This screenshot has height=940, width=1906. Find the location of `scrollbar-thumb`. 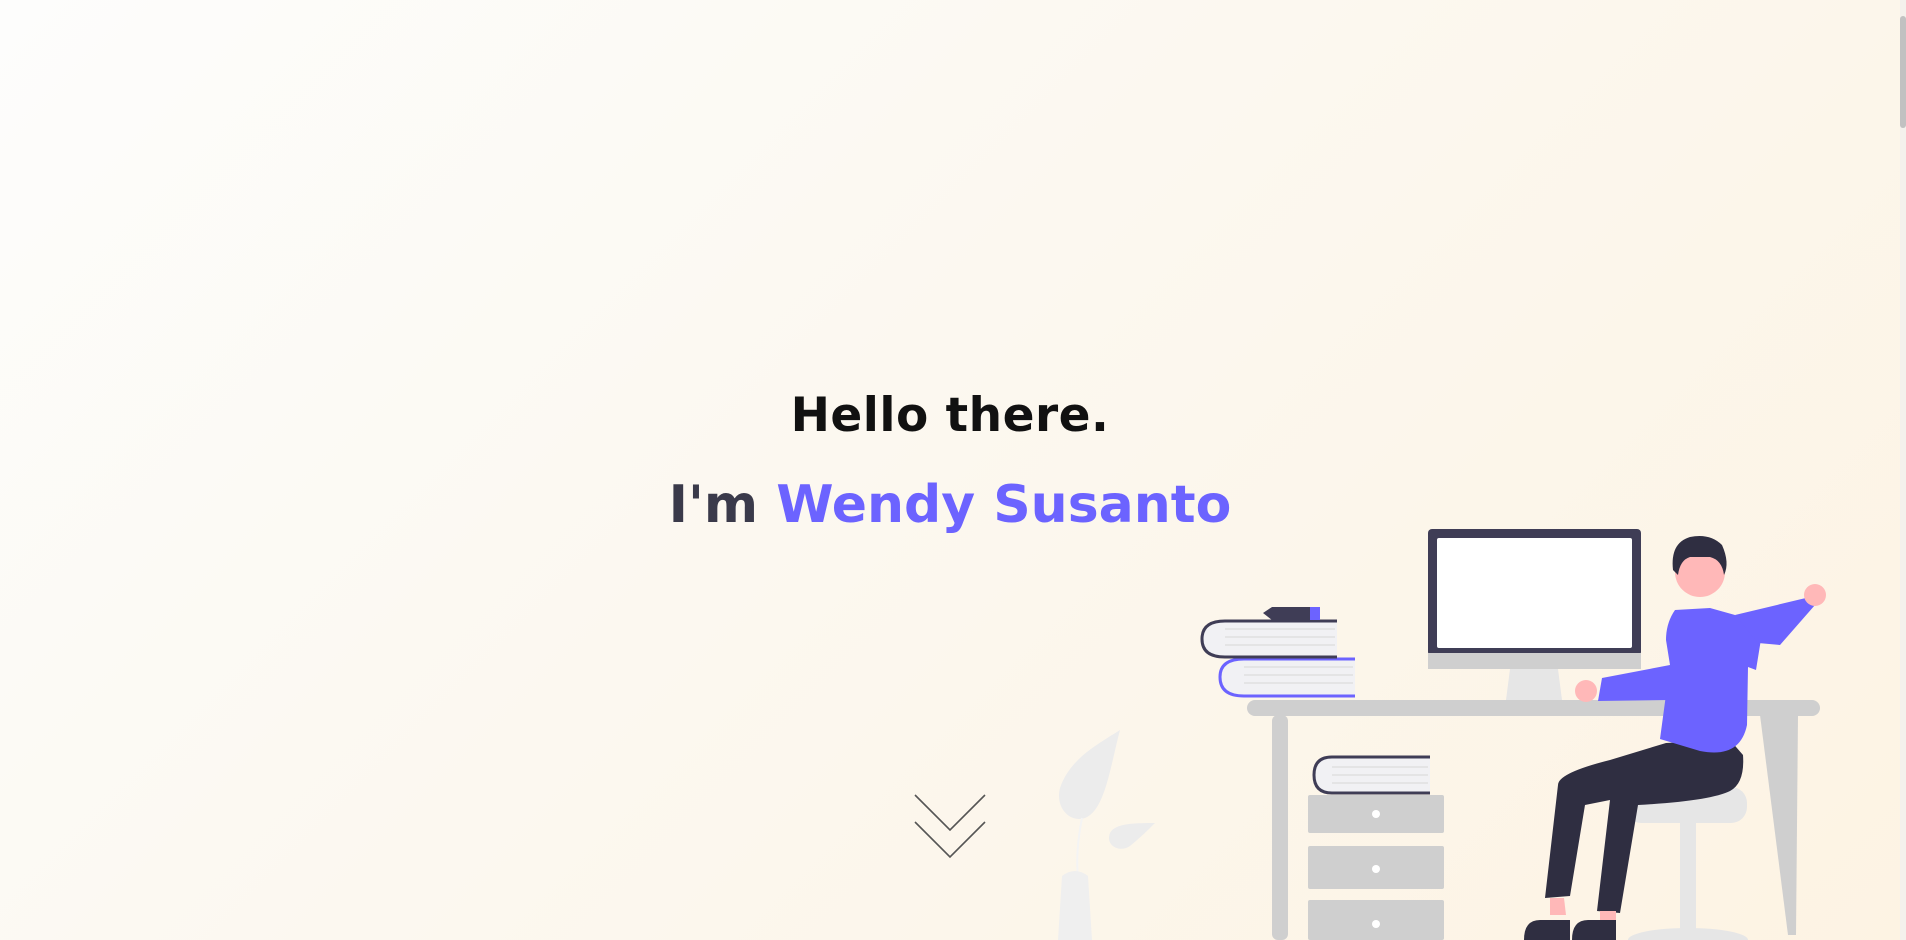

scrollbar-thumb is located at coordinates (1903, 72).